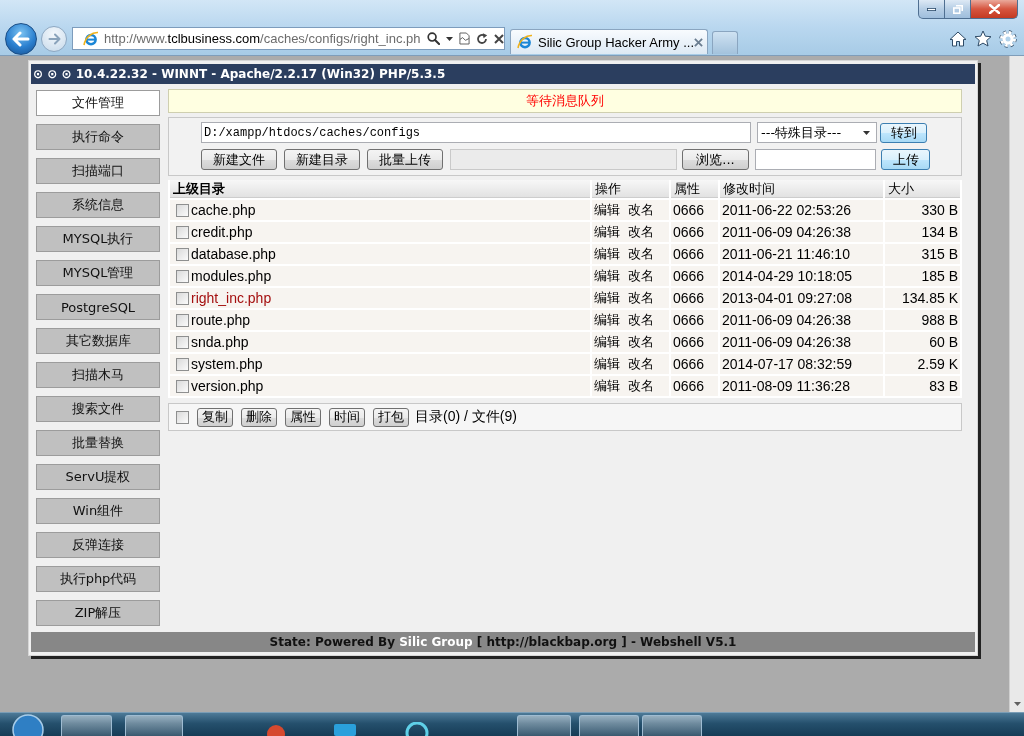 The width and height of the screenshot is (1024, 736). Describe the element at coordinates (223, 210) in the screenshot. I see `file-name-link: cache.php` at that location.